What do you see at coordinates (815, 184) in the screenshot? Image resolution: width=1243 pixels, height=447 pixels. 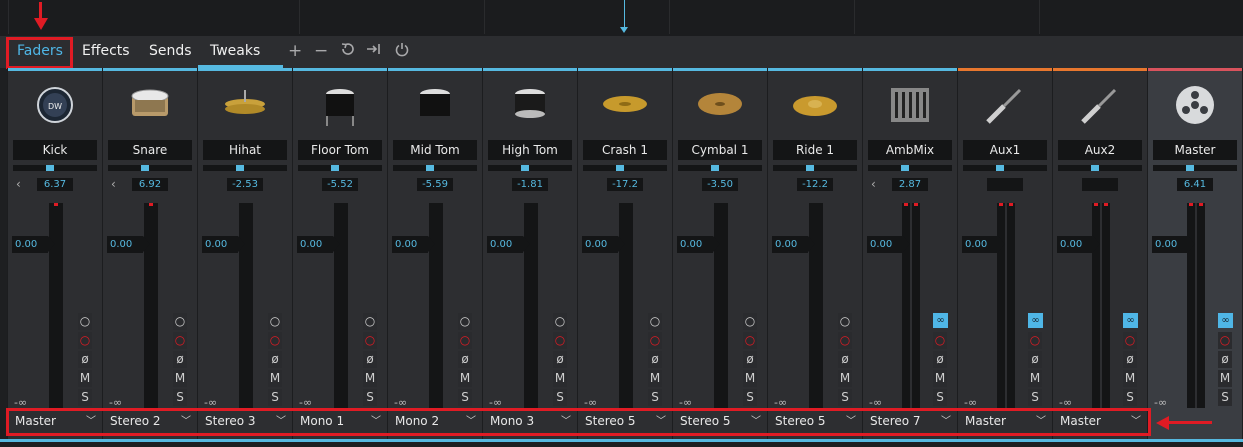 I see `gain-value: -12.2` at bounding box center [815, 184].